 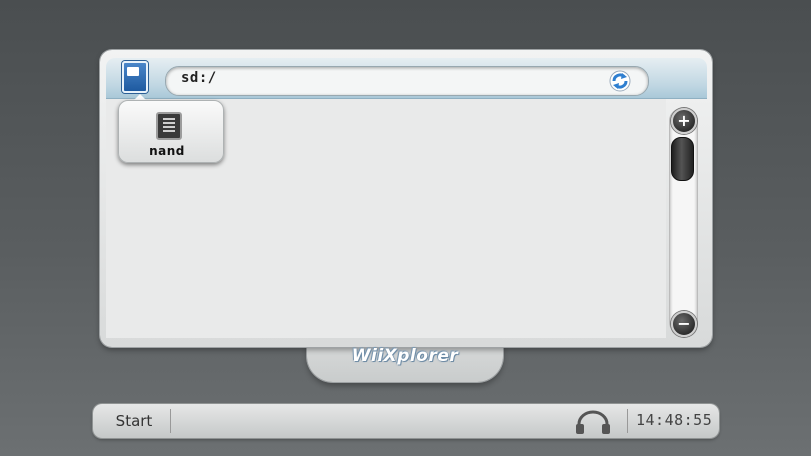 What do you see at coordinates (407, 81) in the screenshot?
I see `path-field` at bounding box center [407, 81].